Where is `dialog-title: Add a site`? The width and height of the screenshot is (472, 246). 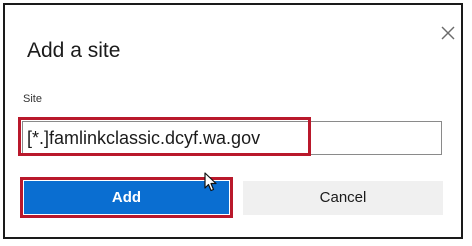 dialog-title: Add a site is located at coordinates (74, 50).